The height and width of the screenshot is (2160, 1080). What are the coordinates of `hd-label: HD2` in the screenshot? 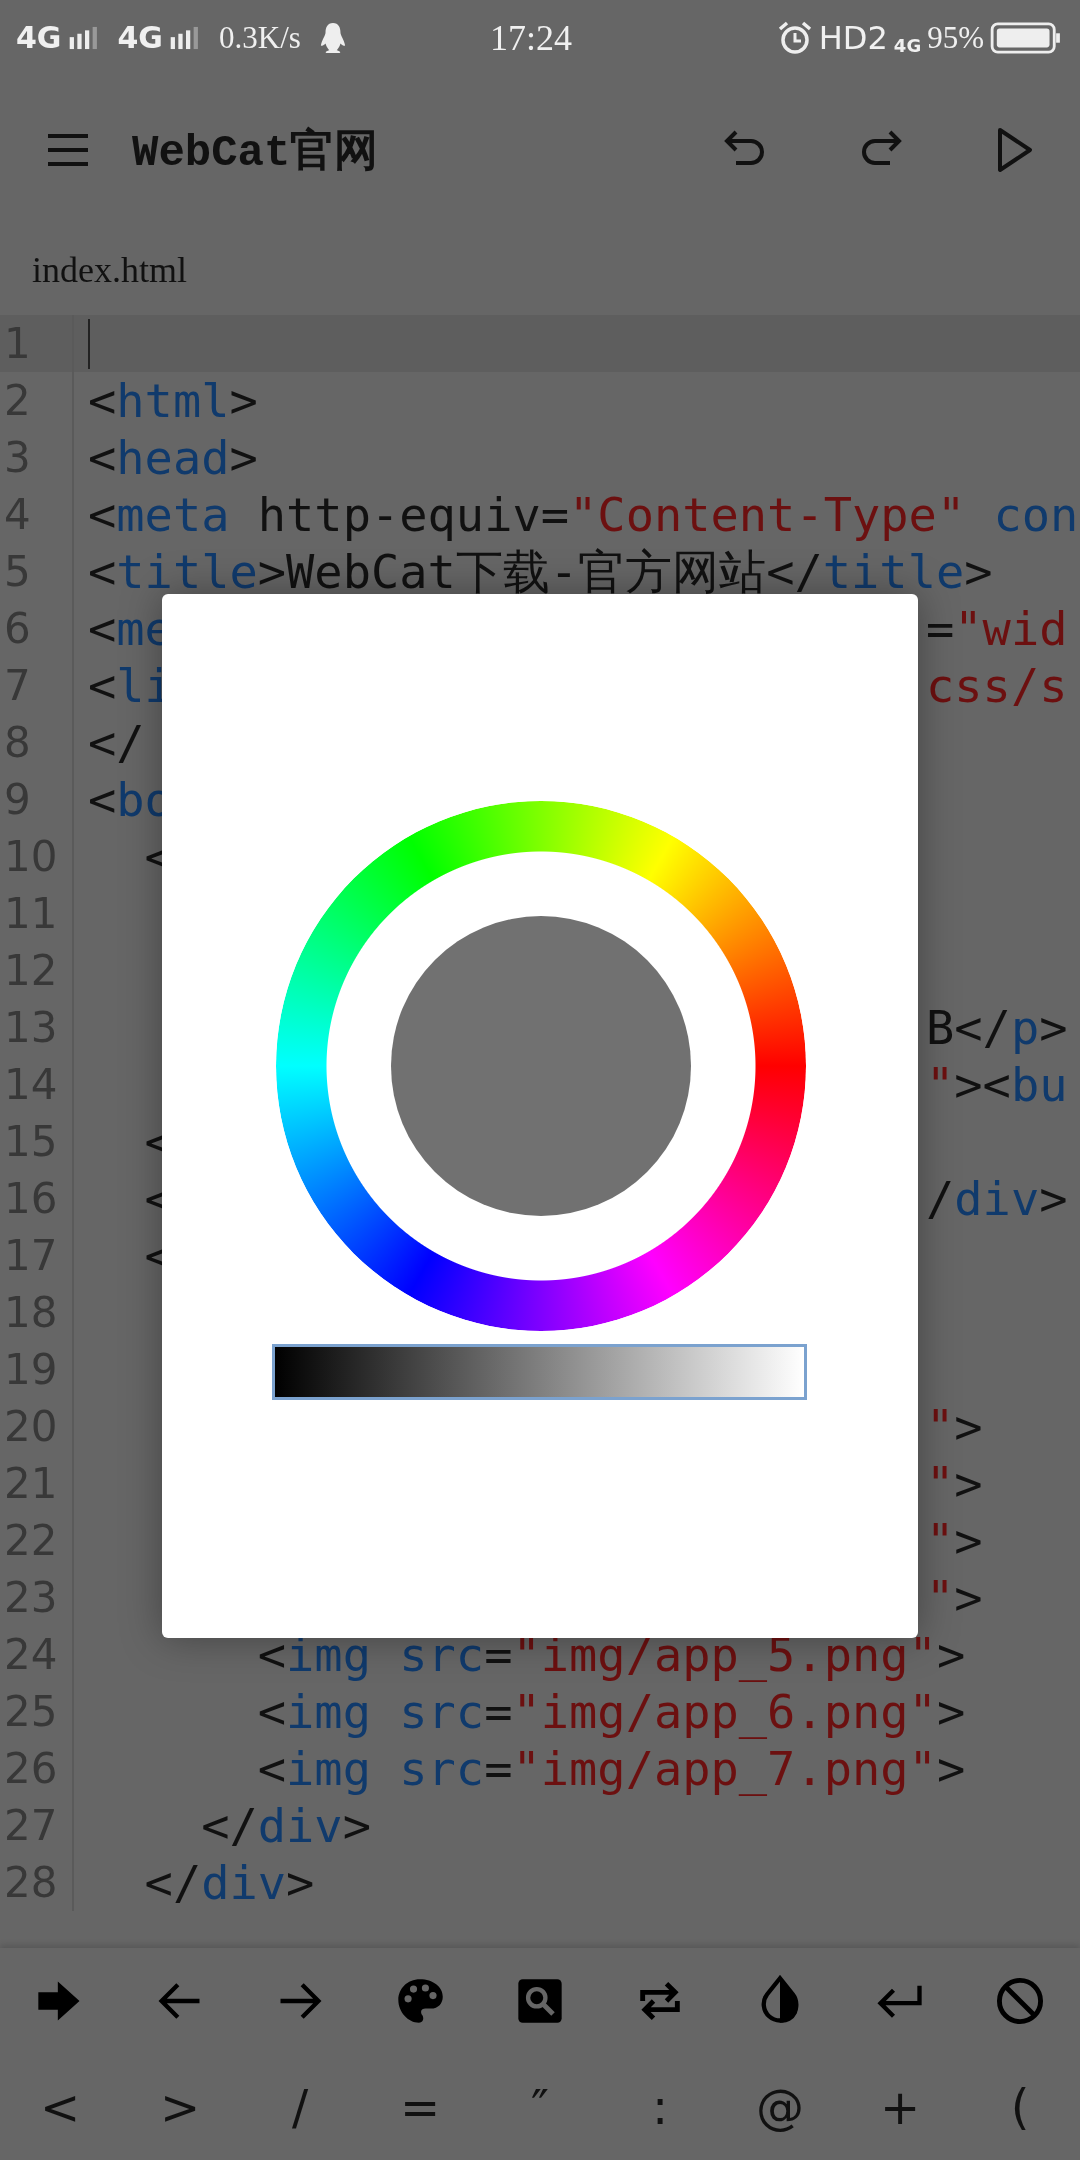 It's located at (853, 37).